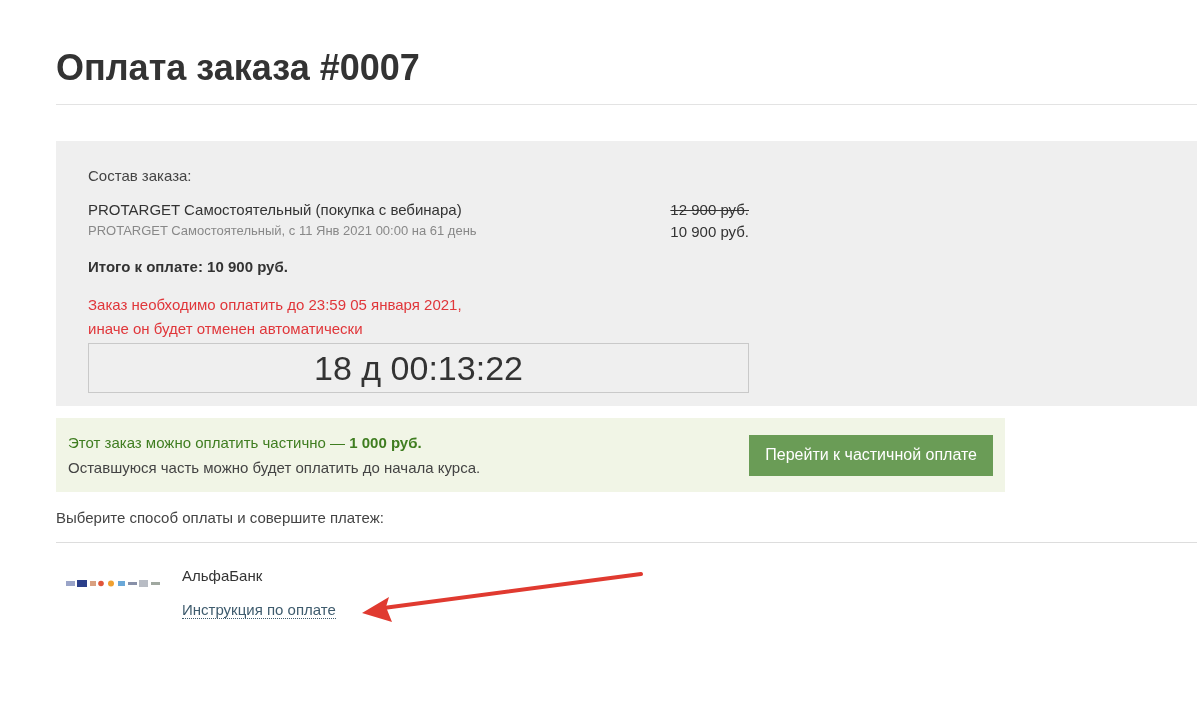 Image resolution: width=1197 pixels, height=718 pixels. What do you see at coordinates (418, 368) in the screenshot?
I see `countdown-timer: 18 д 00:13:22` at bounding box center [418, 368].